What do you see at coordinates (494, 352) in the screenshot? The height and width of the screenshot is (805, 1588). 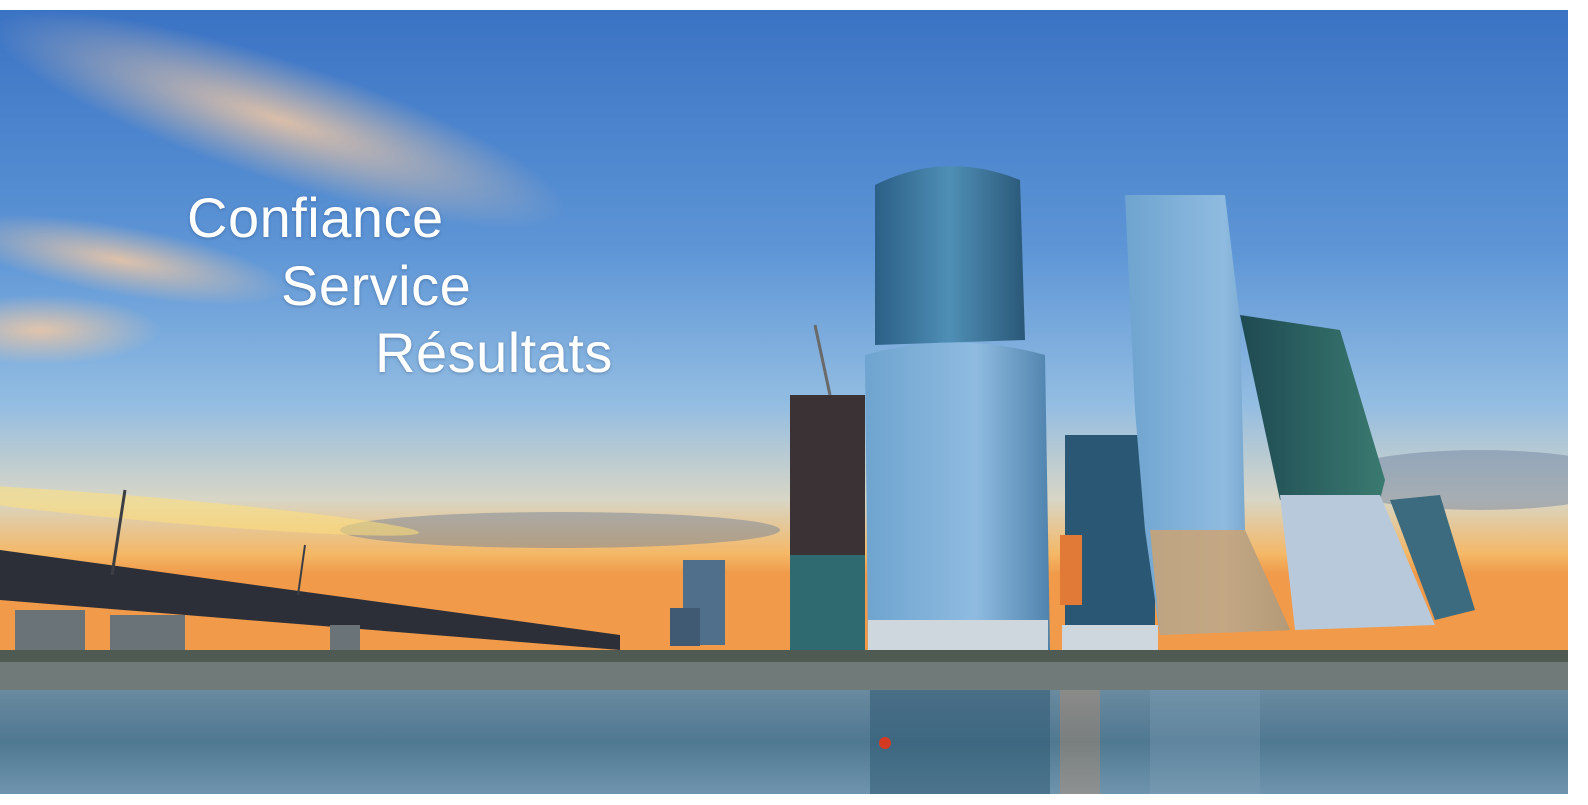 I see `tagline-resultats: Résultats` at bounding box center [494, 352].